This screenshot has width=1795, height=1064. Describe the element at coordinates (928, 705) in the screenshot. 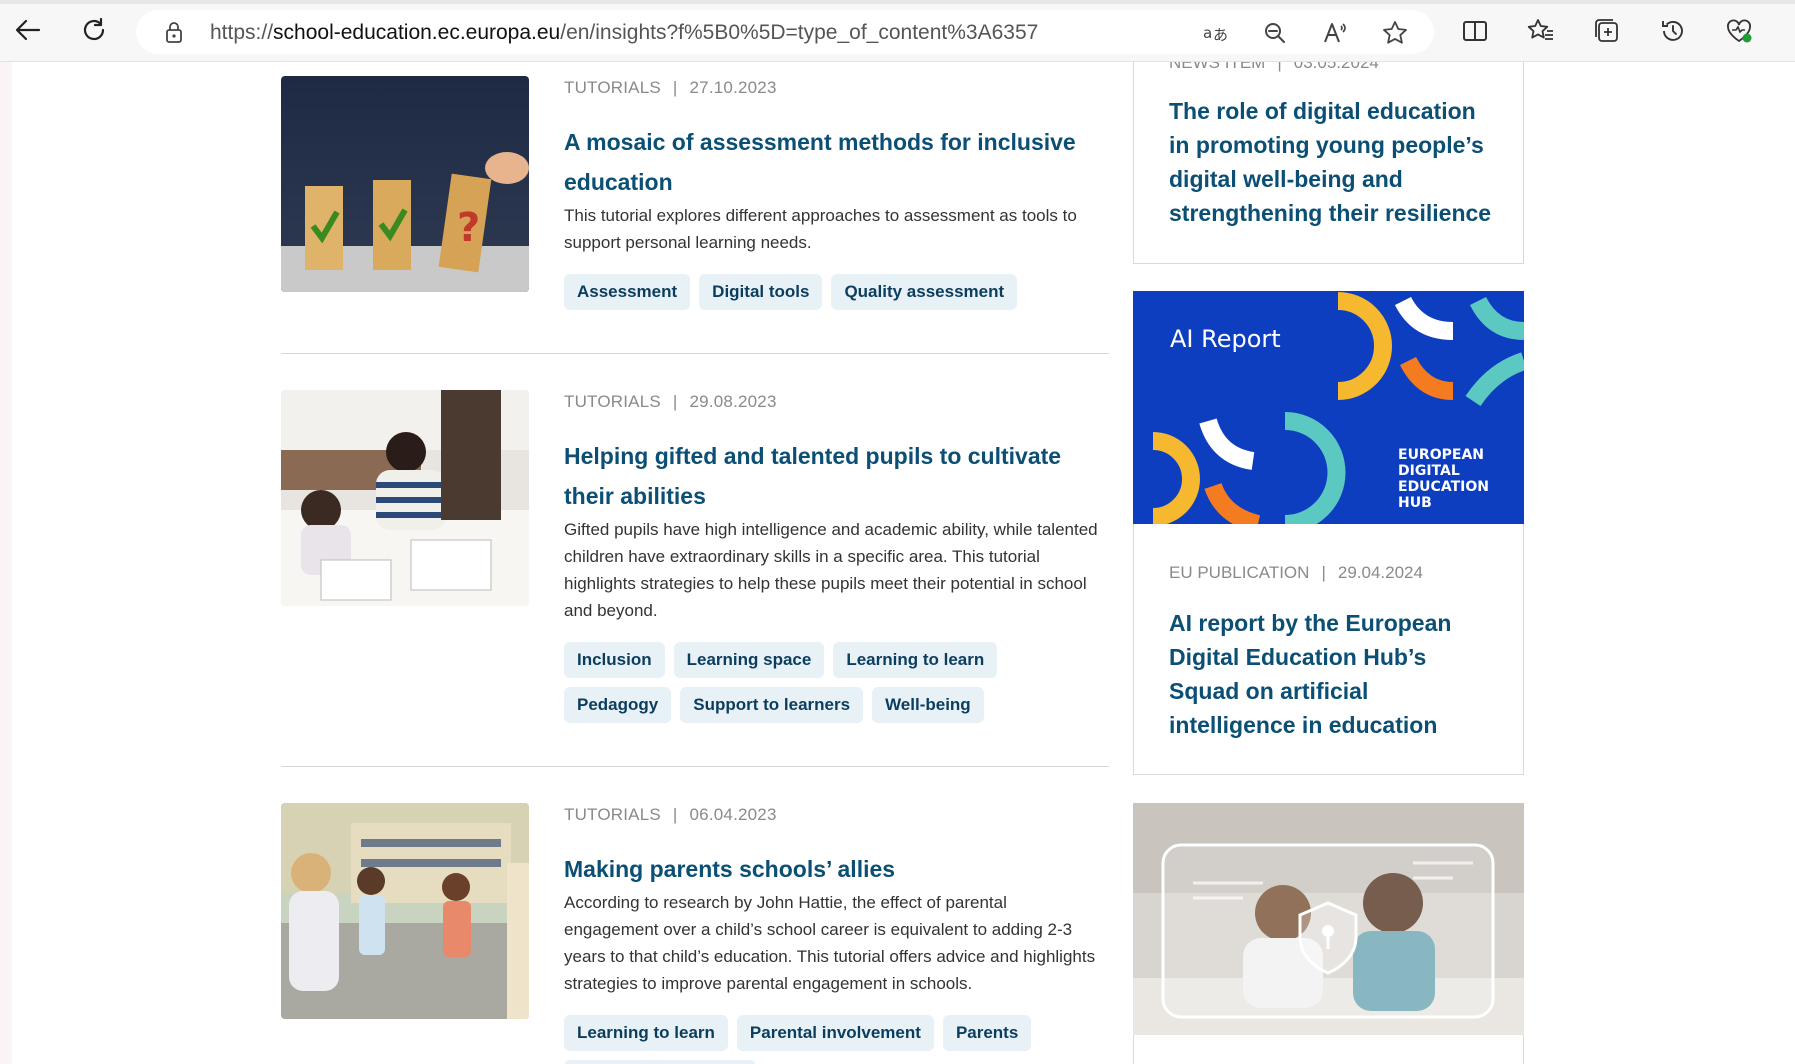

I see `tag: Well-being` at that location.